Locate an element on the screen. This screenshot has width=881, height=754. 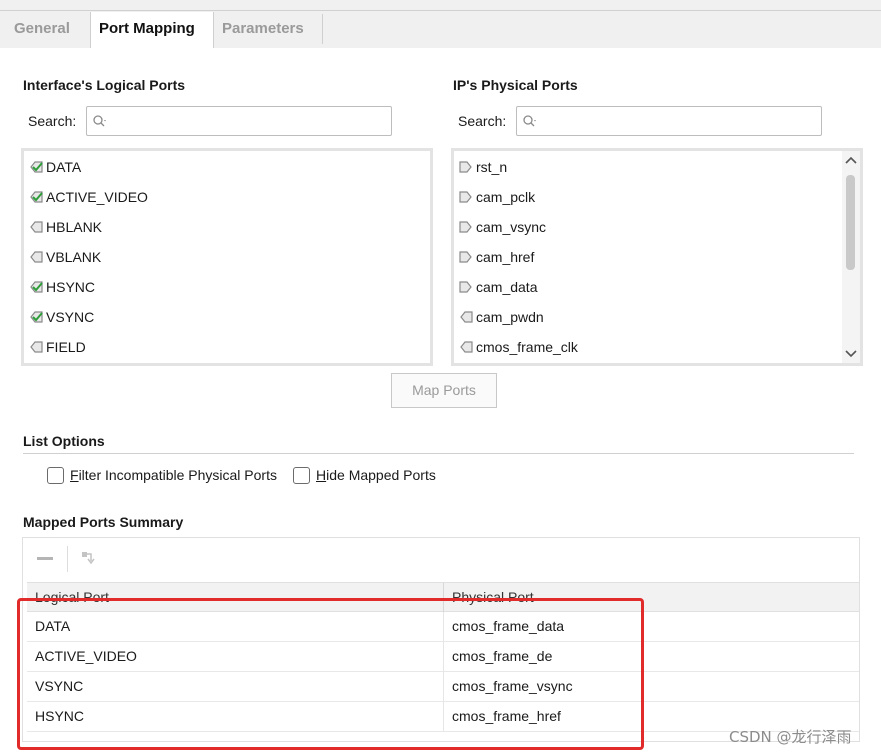
scroll-up-icon is located at coordinates (851, 160).